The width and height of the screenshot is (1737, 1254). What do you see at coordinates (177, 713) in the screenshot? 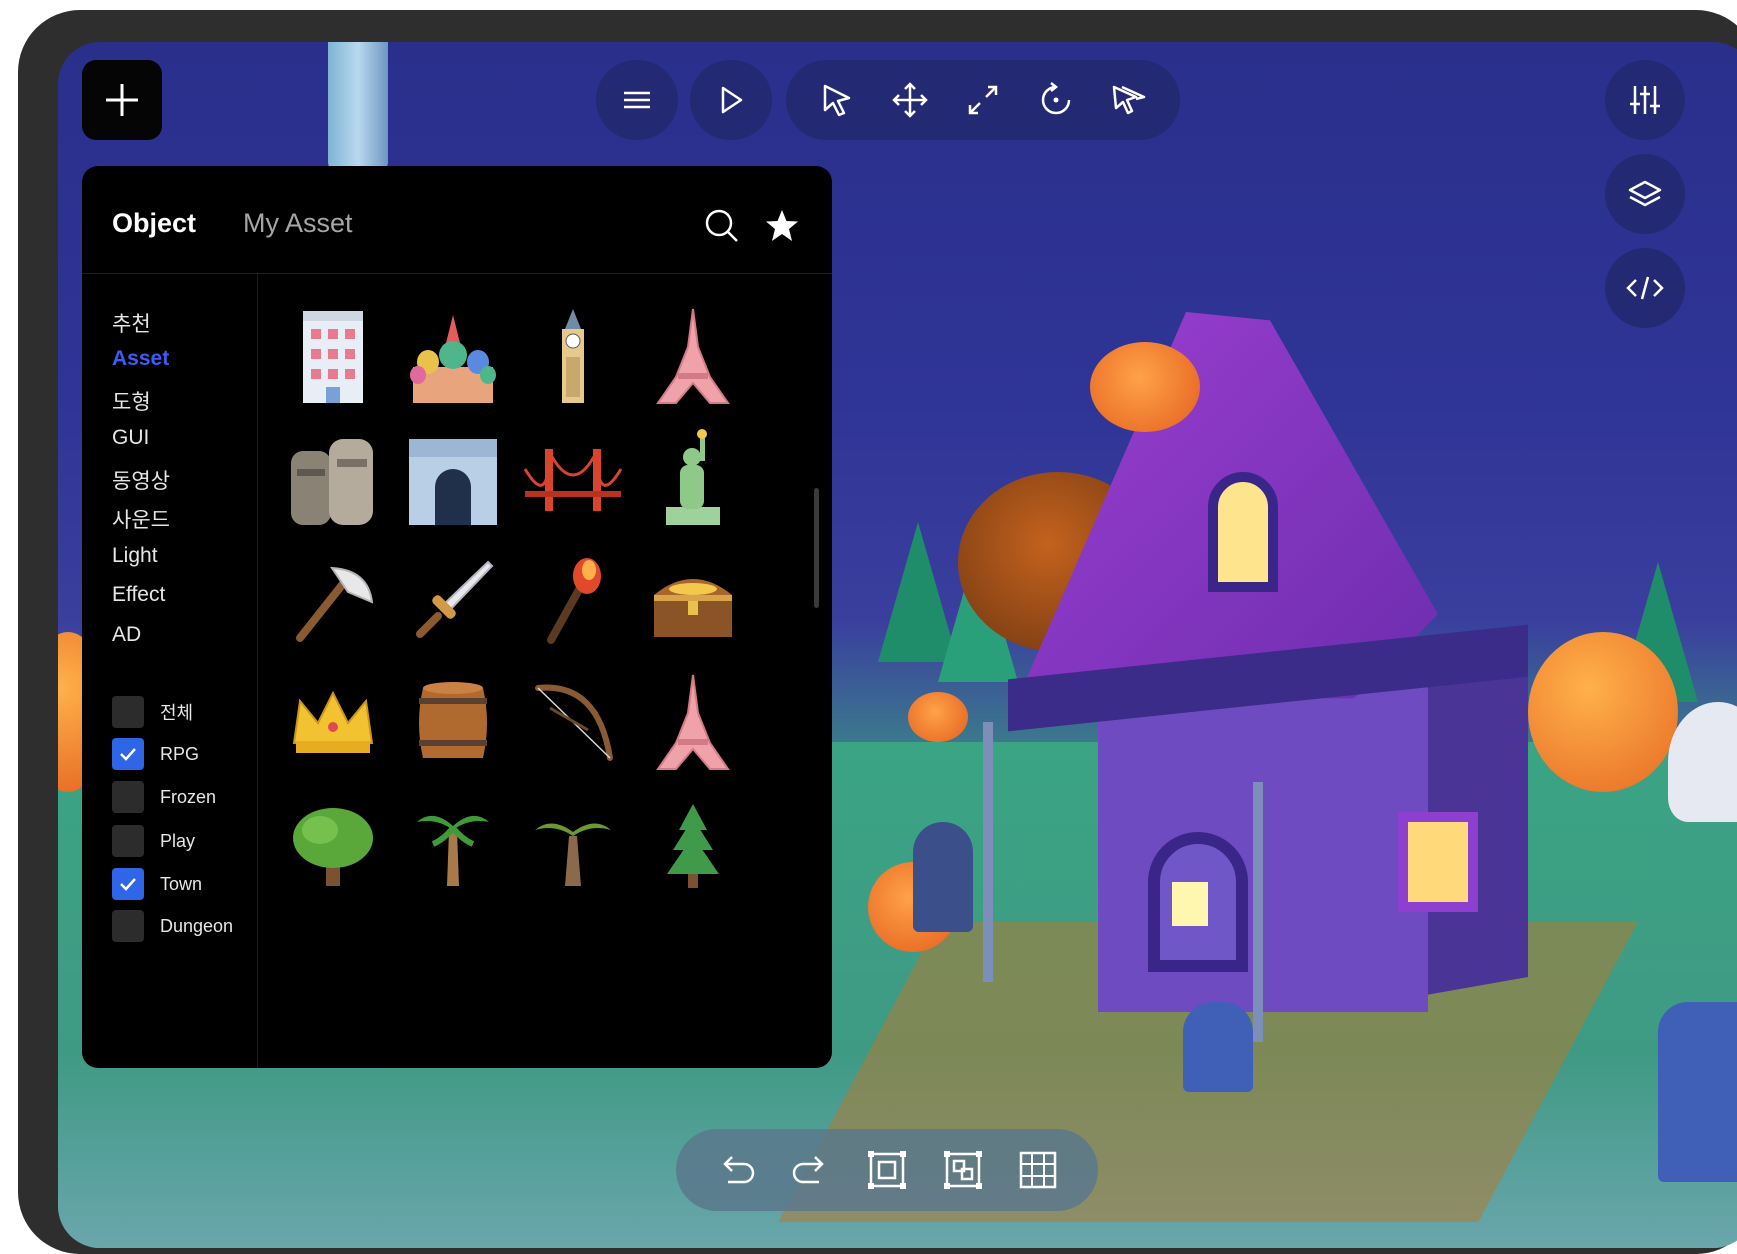
I see `filter-label: 전체` at bounding box center [177, 713].